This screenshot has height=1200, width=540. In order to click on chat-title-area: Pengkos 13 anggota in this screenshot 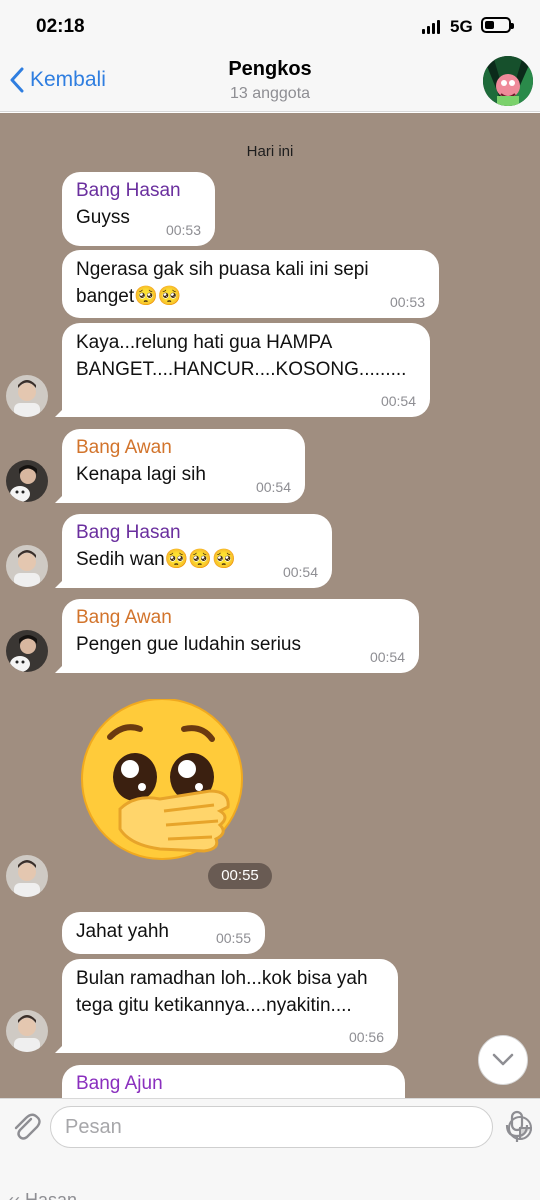, I will do `click(270, 80)`.